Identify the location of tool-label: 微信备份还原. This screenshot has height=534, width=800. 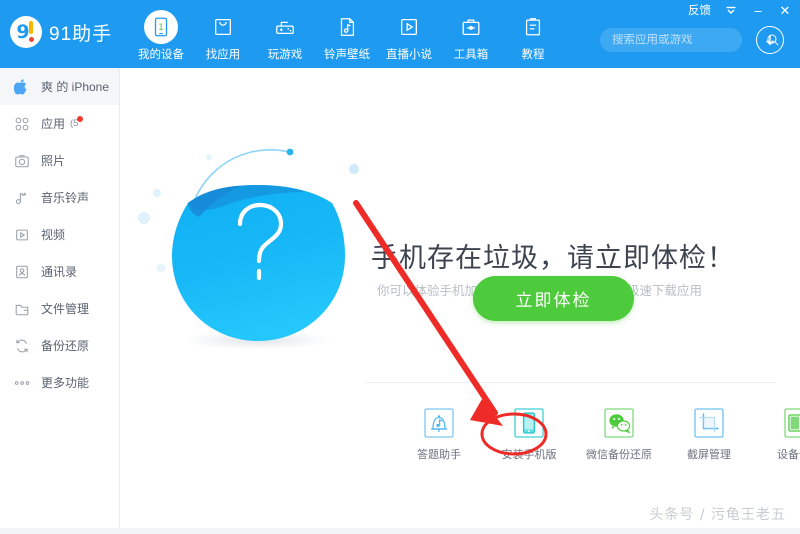
(619, 455).